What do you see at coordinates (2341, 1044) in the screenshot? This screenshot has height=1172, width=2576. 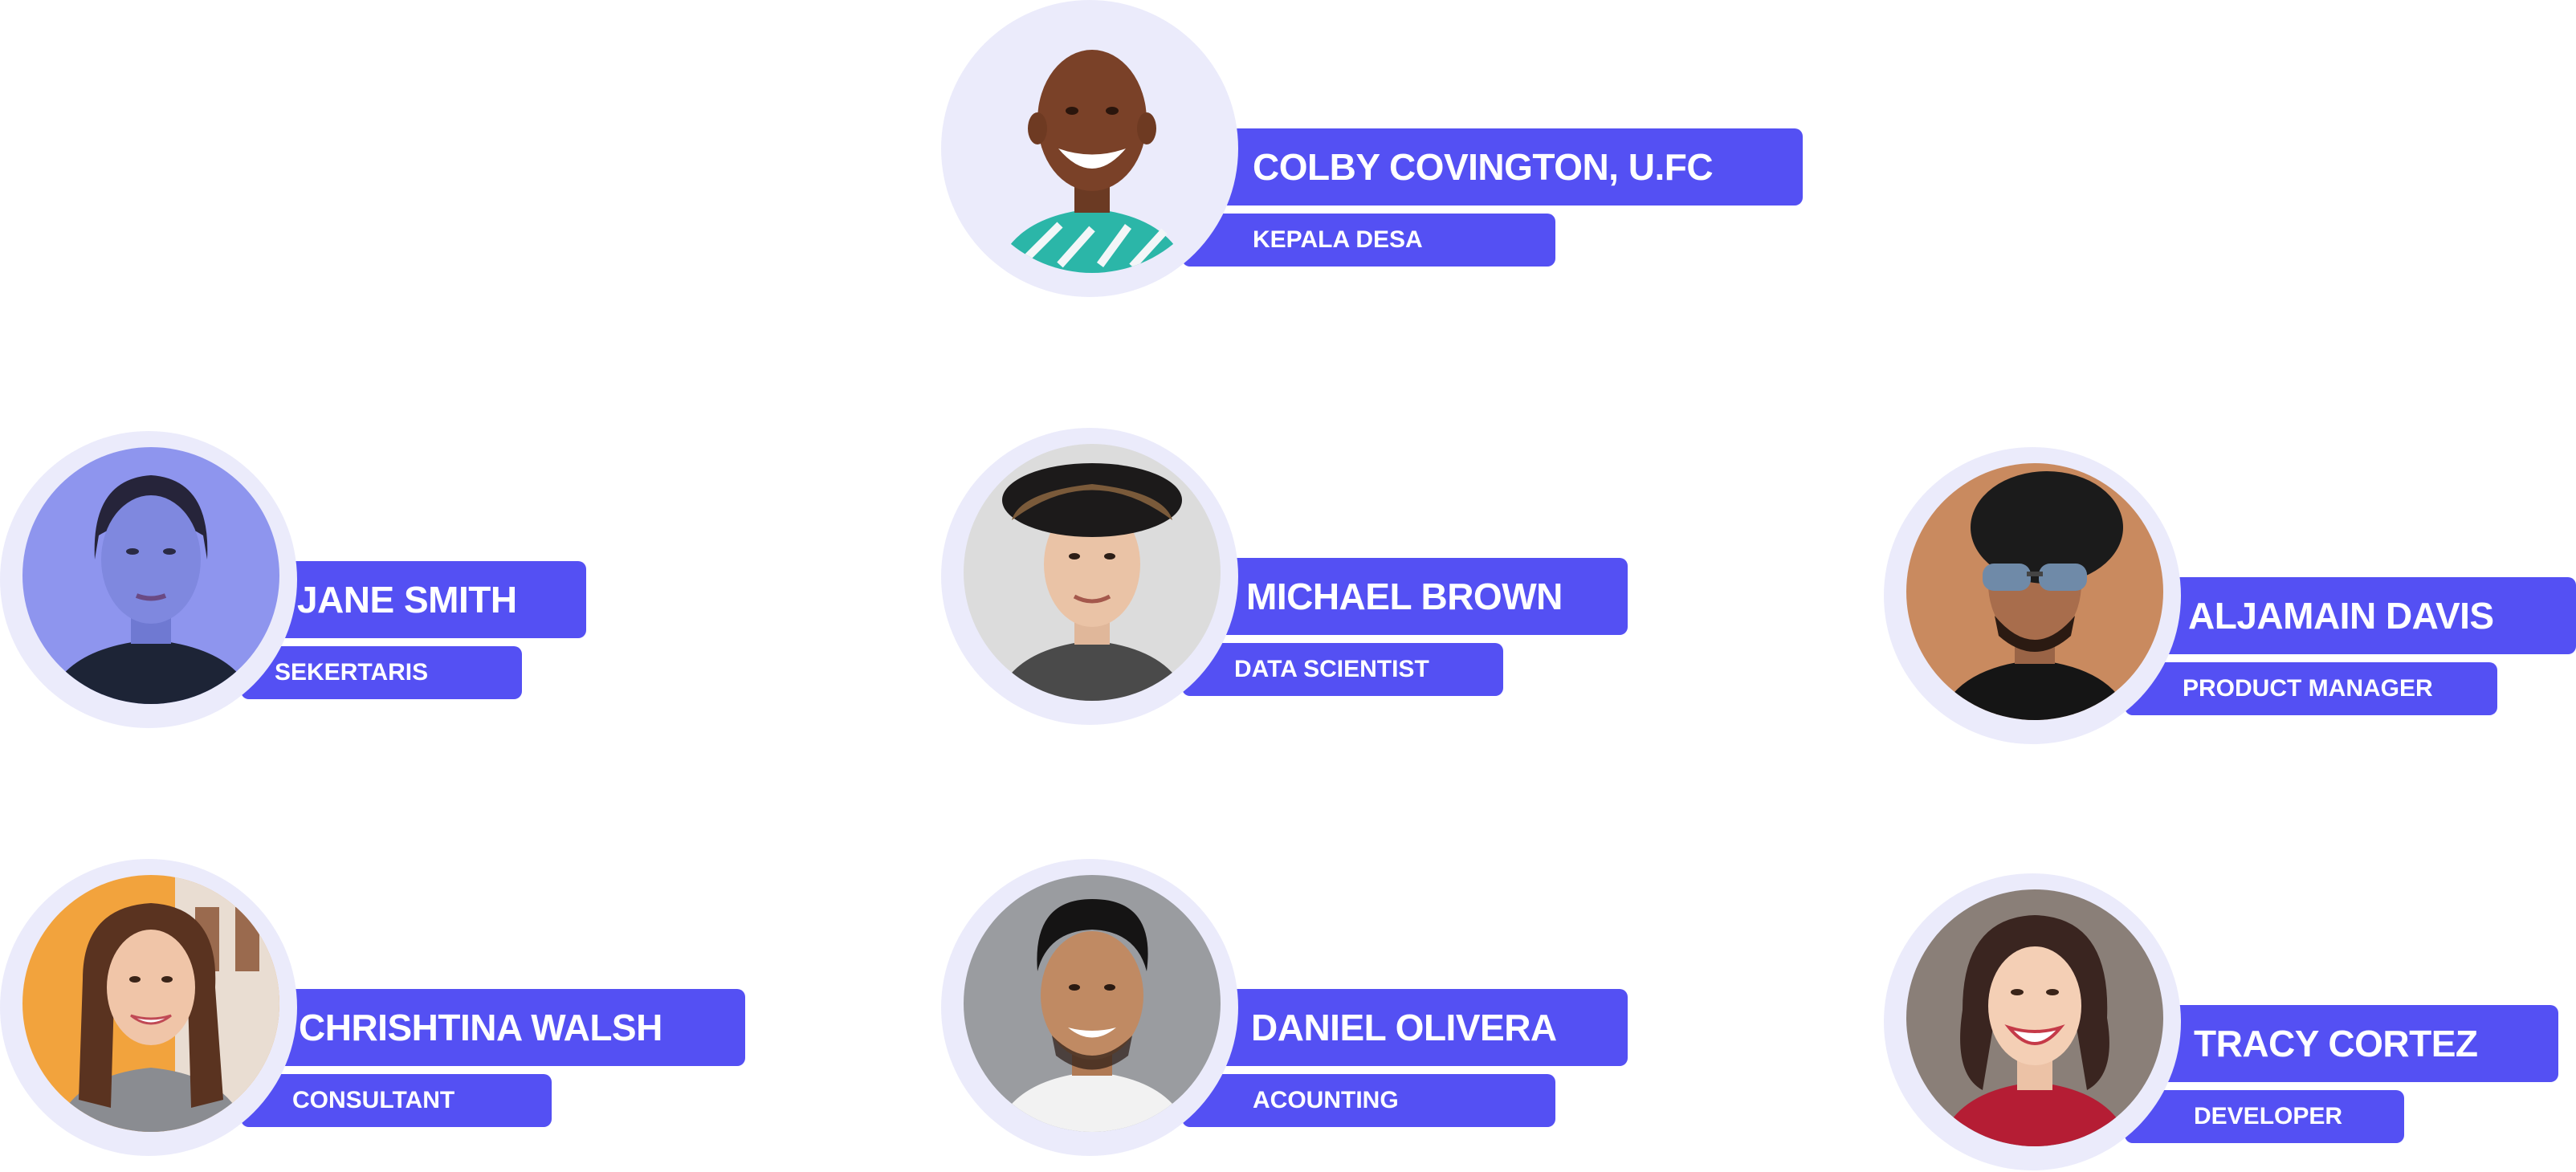 I see `member-name: TRACY CORTEZ` at bounding box center [2341, 1044].